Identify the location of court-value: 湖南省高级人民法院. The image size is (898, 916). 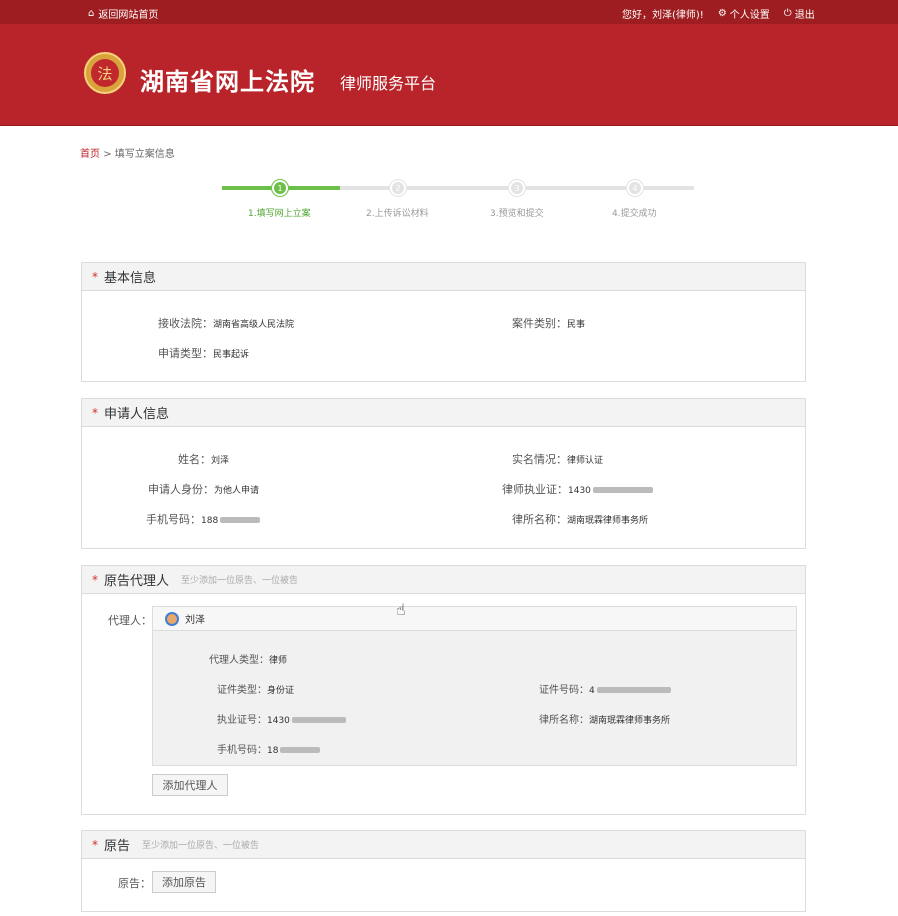
(254, 325).